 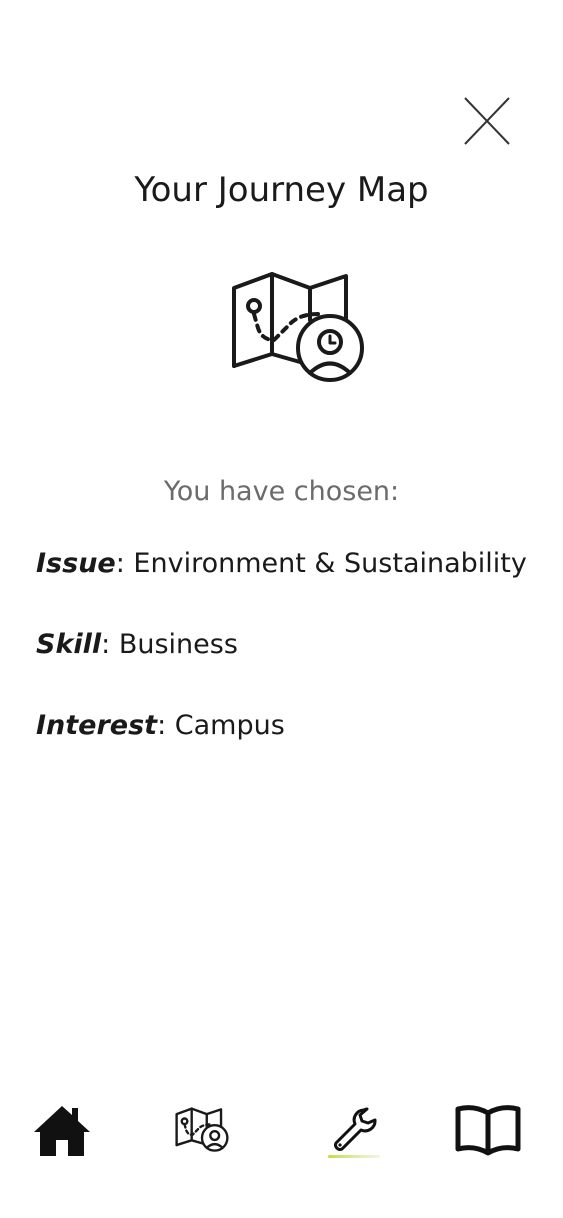 I want to click on close-button, so click(x=487, y=121).